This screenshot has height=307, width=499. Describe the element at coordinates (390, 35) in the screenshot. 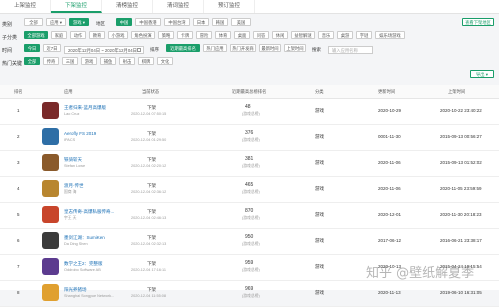

I see `subcat-chip-casino: 娱乐场游戏` at that location.